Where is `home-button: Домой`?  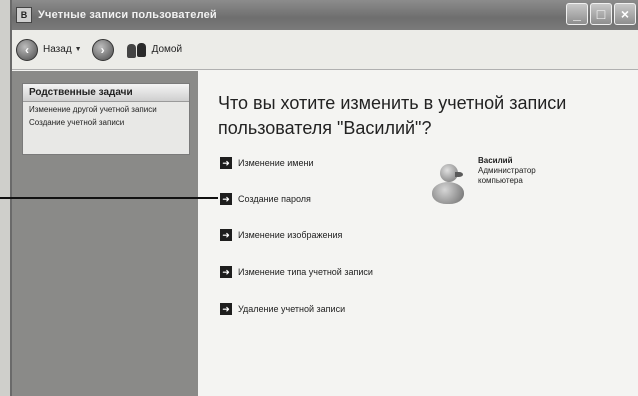
home-button: Домой is located at coordinates (154, 50).